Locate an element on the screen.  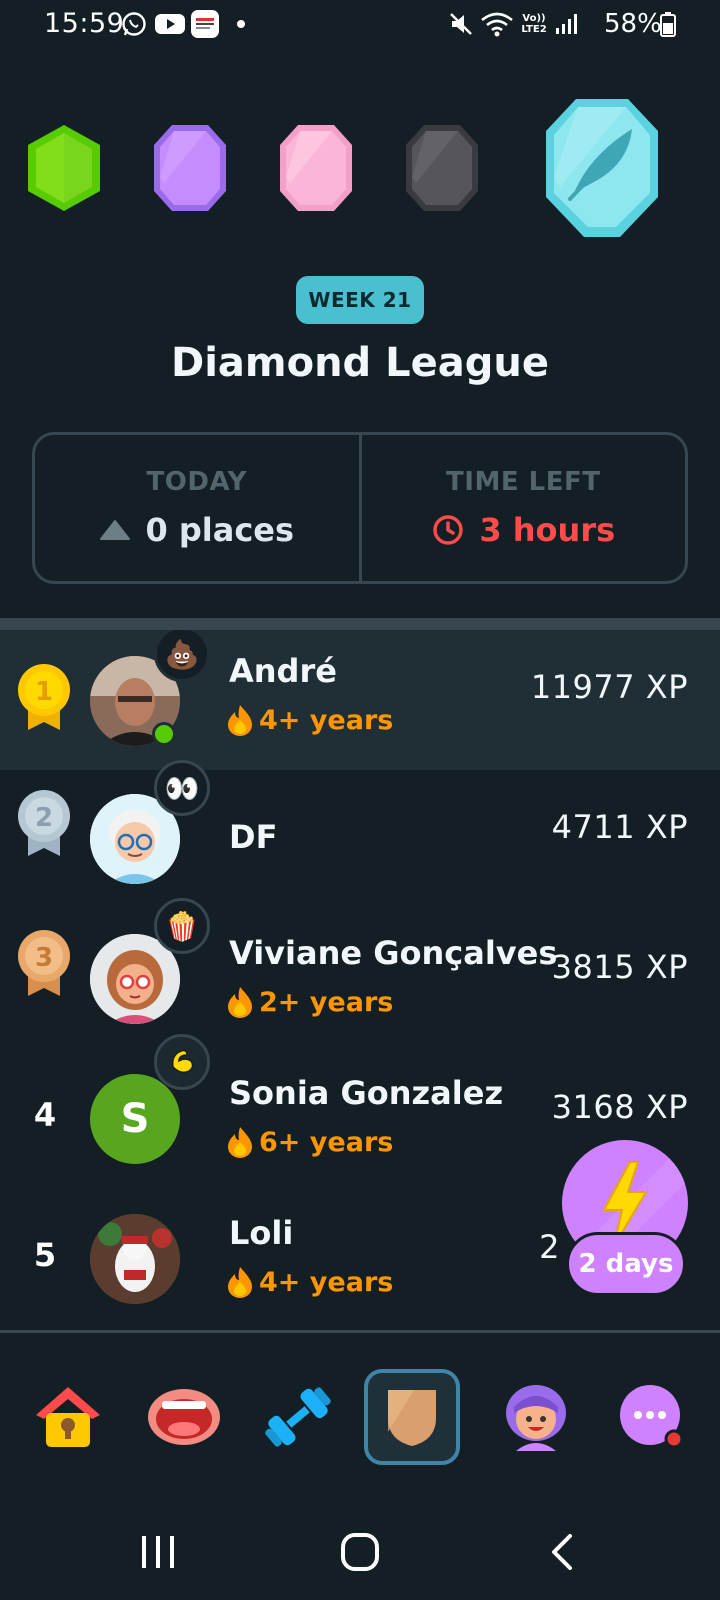
notification-dot is located at coordinates (674, 1439).